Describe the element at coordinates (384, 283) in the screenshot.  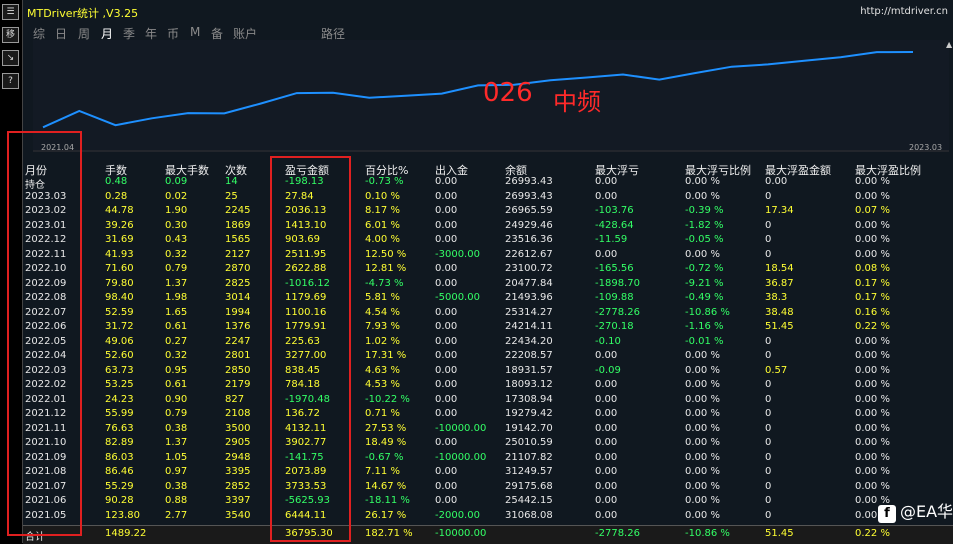
I see `table-cell: -4.73 %` at that location.